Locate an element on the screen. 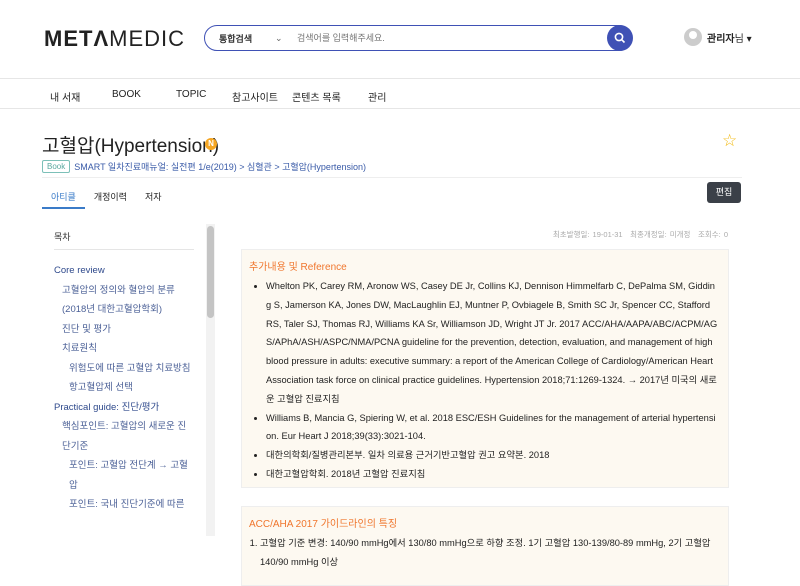 This screenshot has height=586, width=800. toc-item: 핵심포인트: 고혈압의 새로운 진단기준 is located at coordinates (124, 436).